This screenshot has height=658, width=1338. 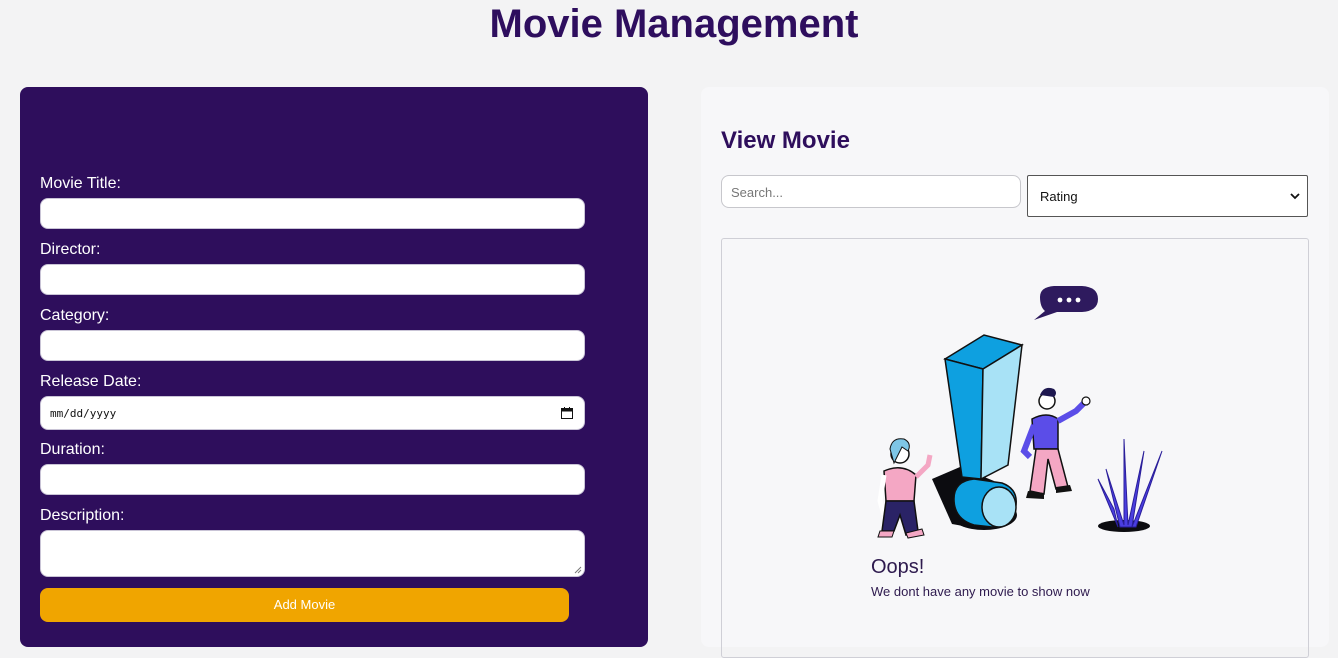 What do you see at coordinates (1059, 196) in the screenshot?
I see `sort-selected-value: Rating` at bounding box center [1059, 196].